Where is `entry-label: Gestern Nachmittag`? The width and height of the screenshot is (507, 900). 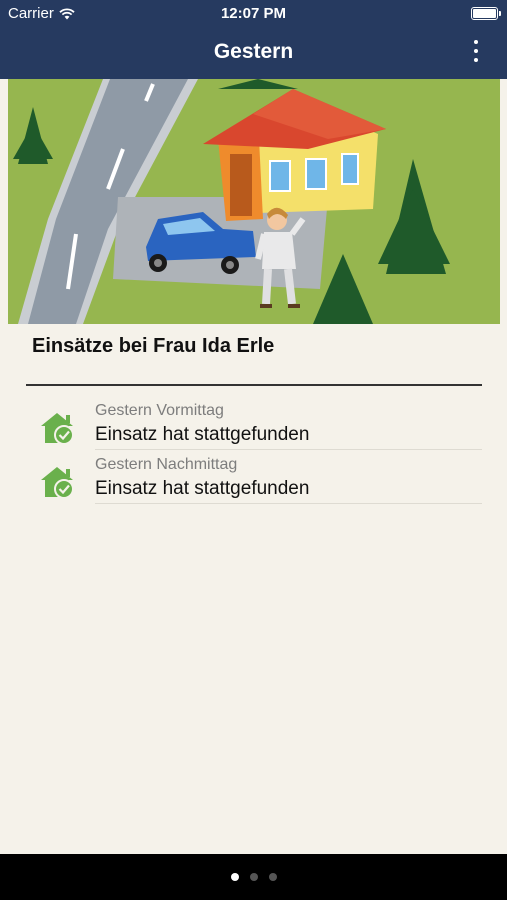
entry-label: Gestern Nachmittag is located at coordinates (166, 464).